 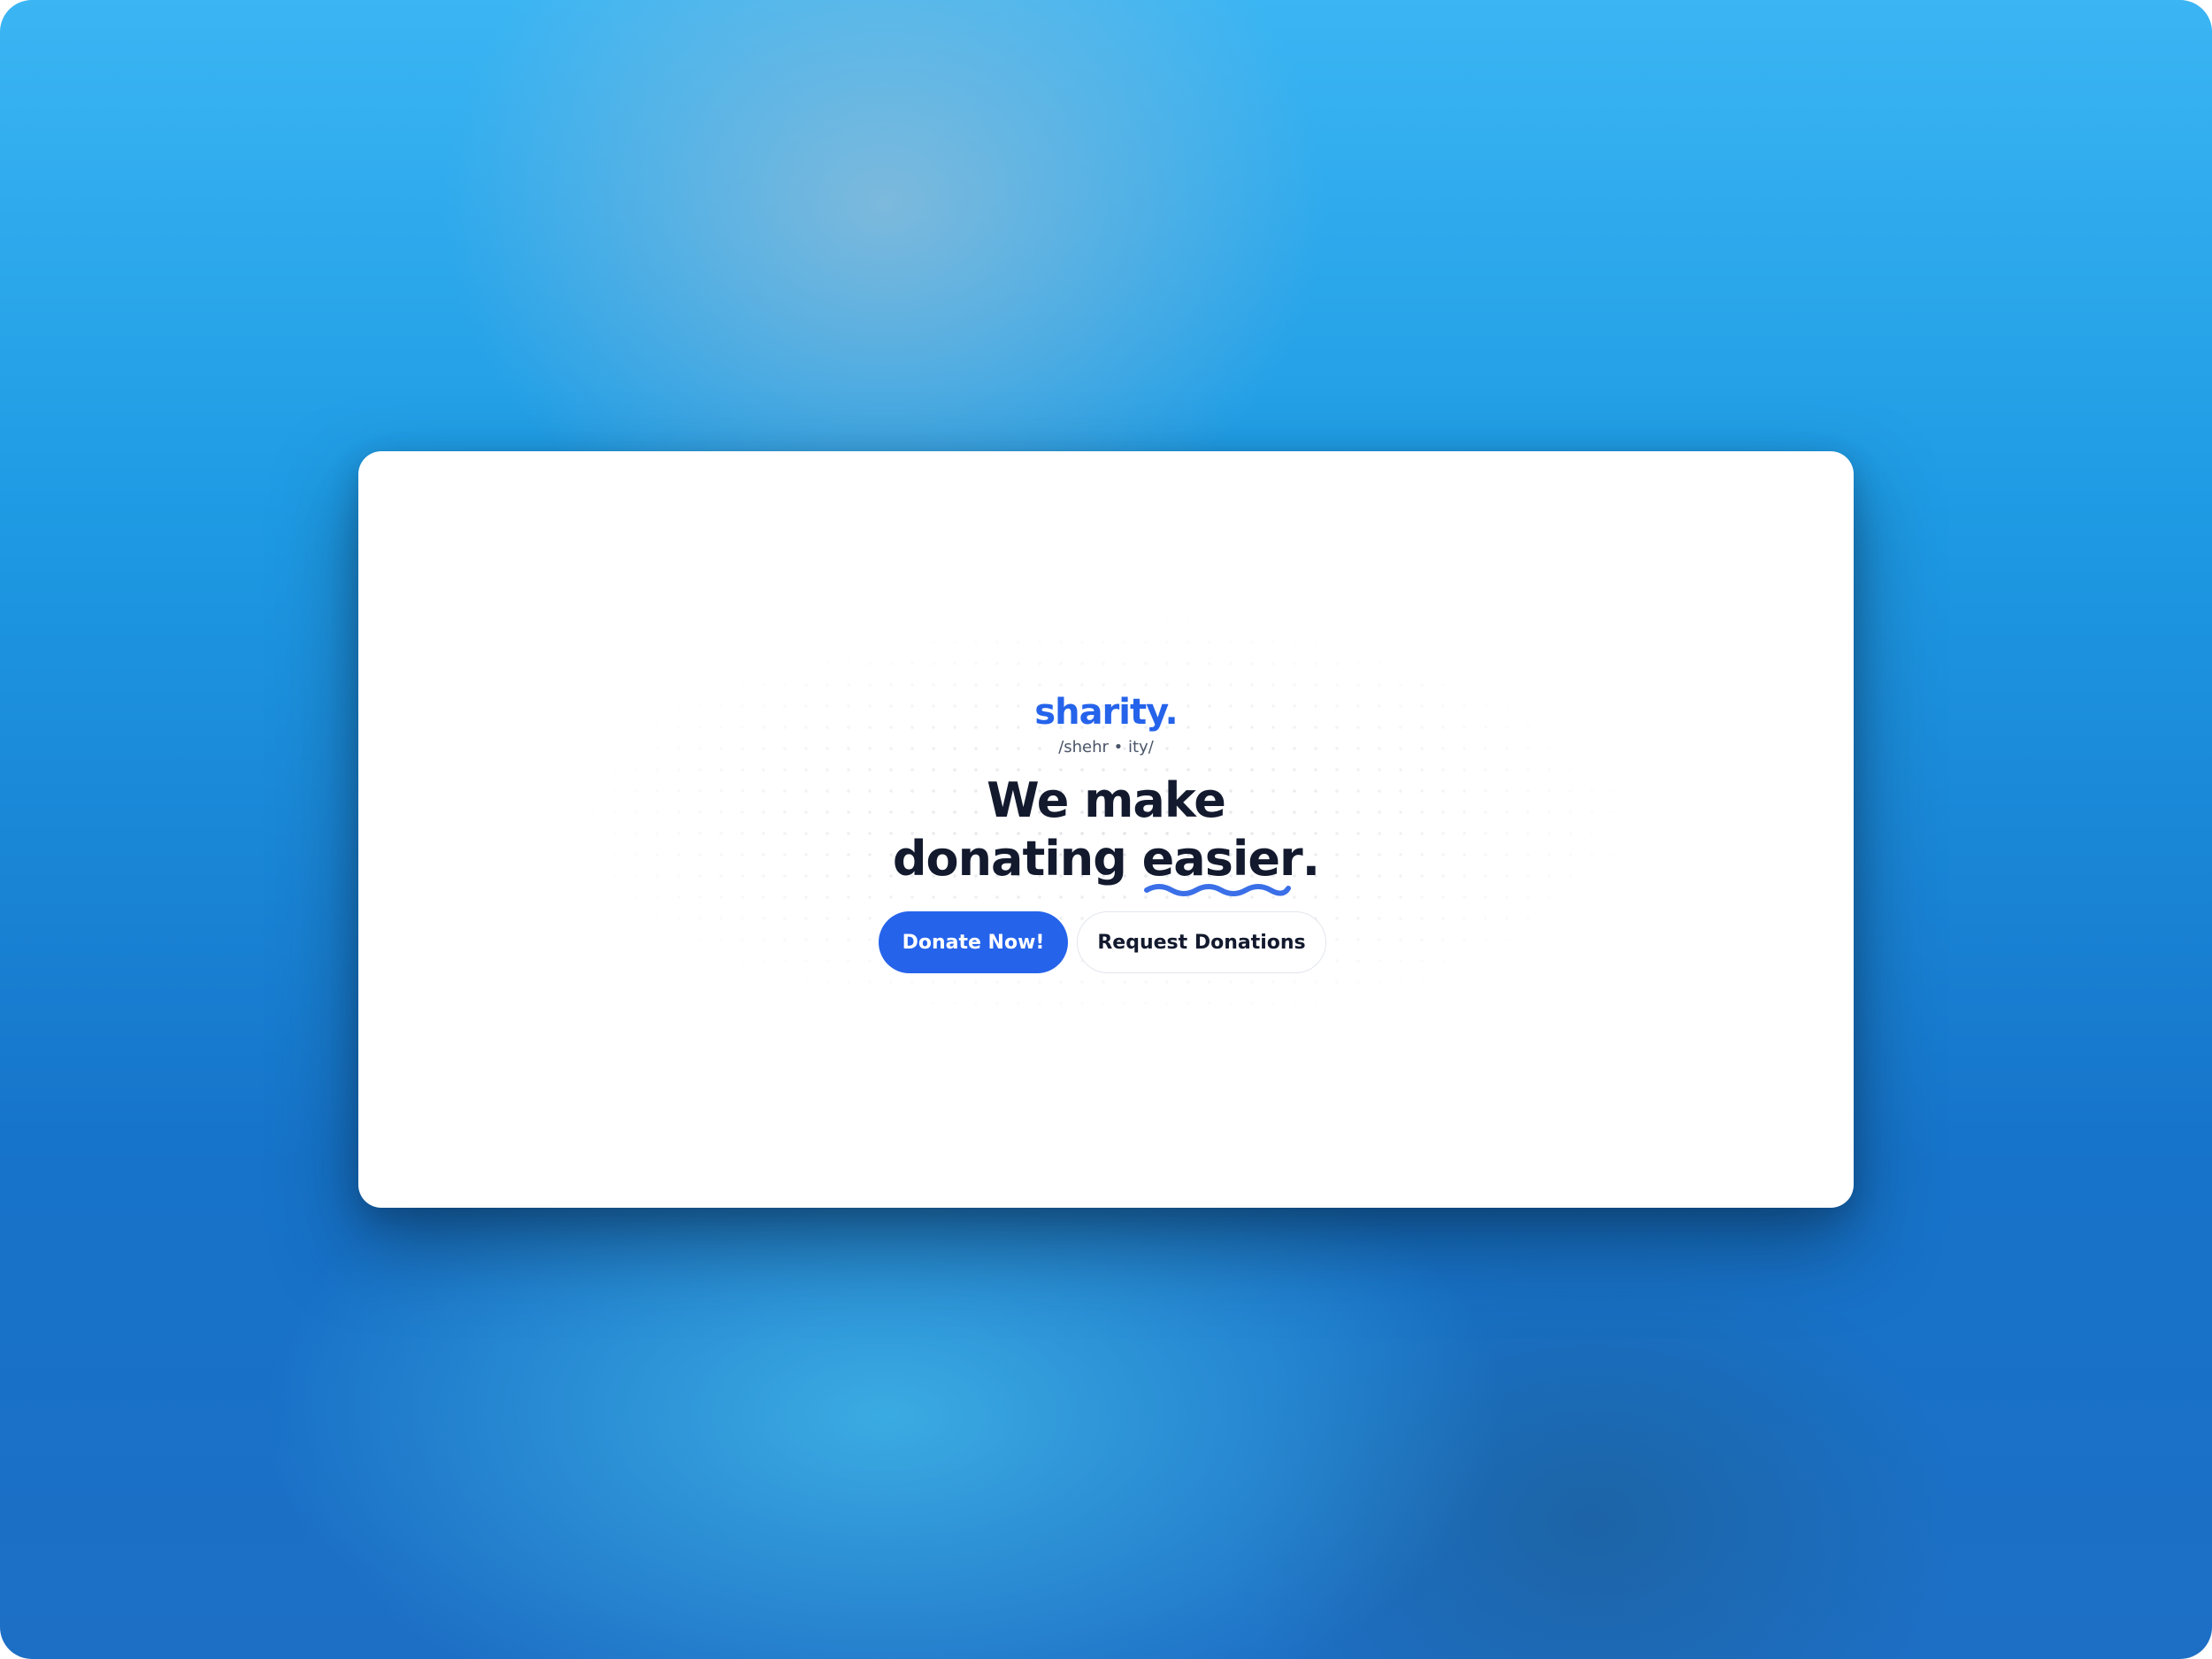 What do you see at coordinates (1107, 800) in the screenshot?
I see `headline-line-1: We make` at bounding box center [1107, 800].